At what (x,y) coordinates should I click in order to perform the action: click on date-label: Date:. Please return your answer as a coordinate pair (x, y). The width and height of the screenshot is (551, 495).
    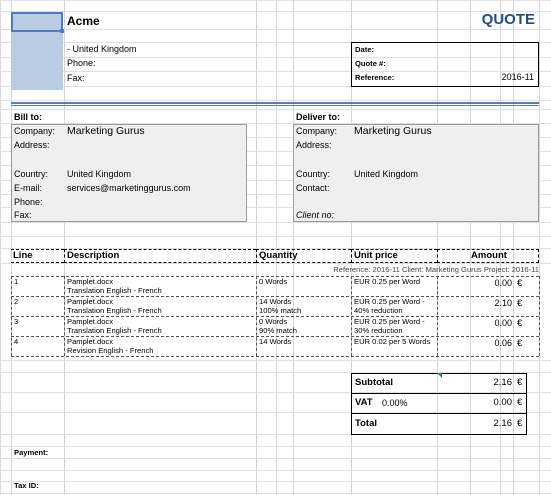
    Looking at the image, I should click on (364, 49).